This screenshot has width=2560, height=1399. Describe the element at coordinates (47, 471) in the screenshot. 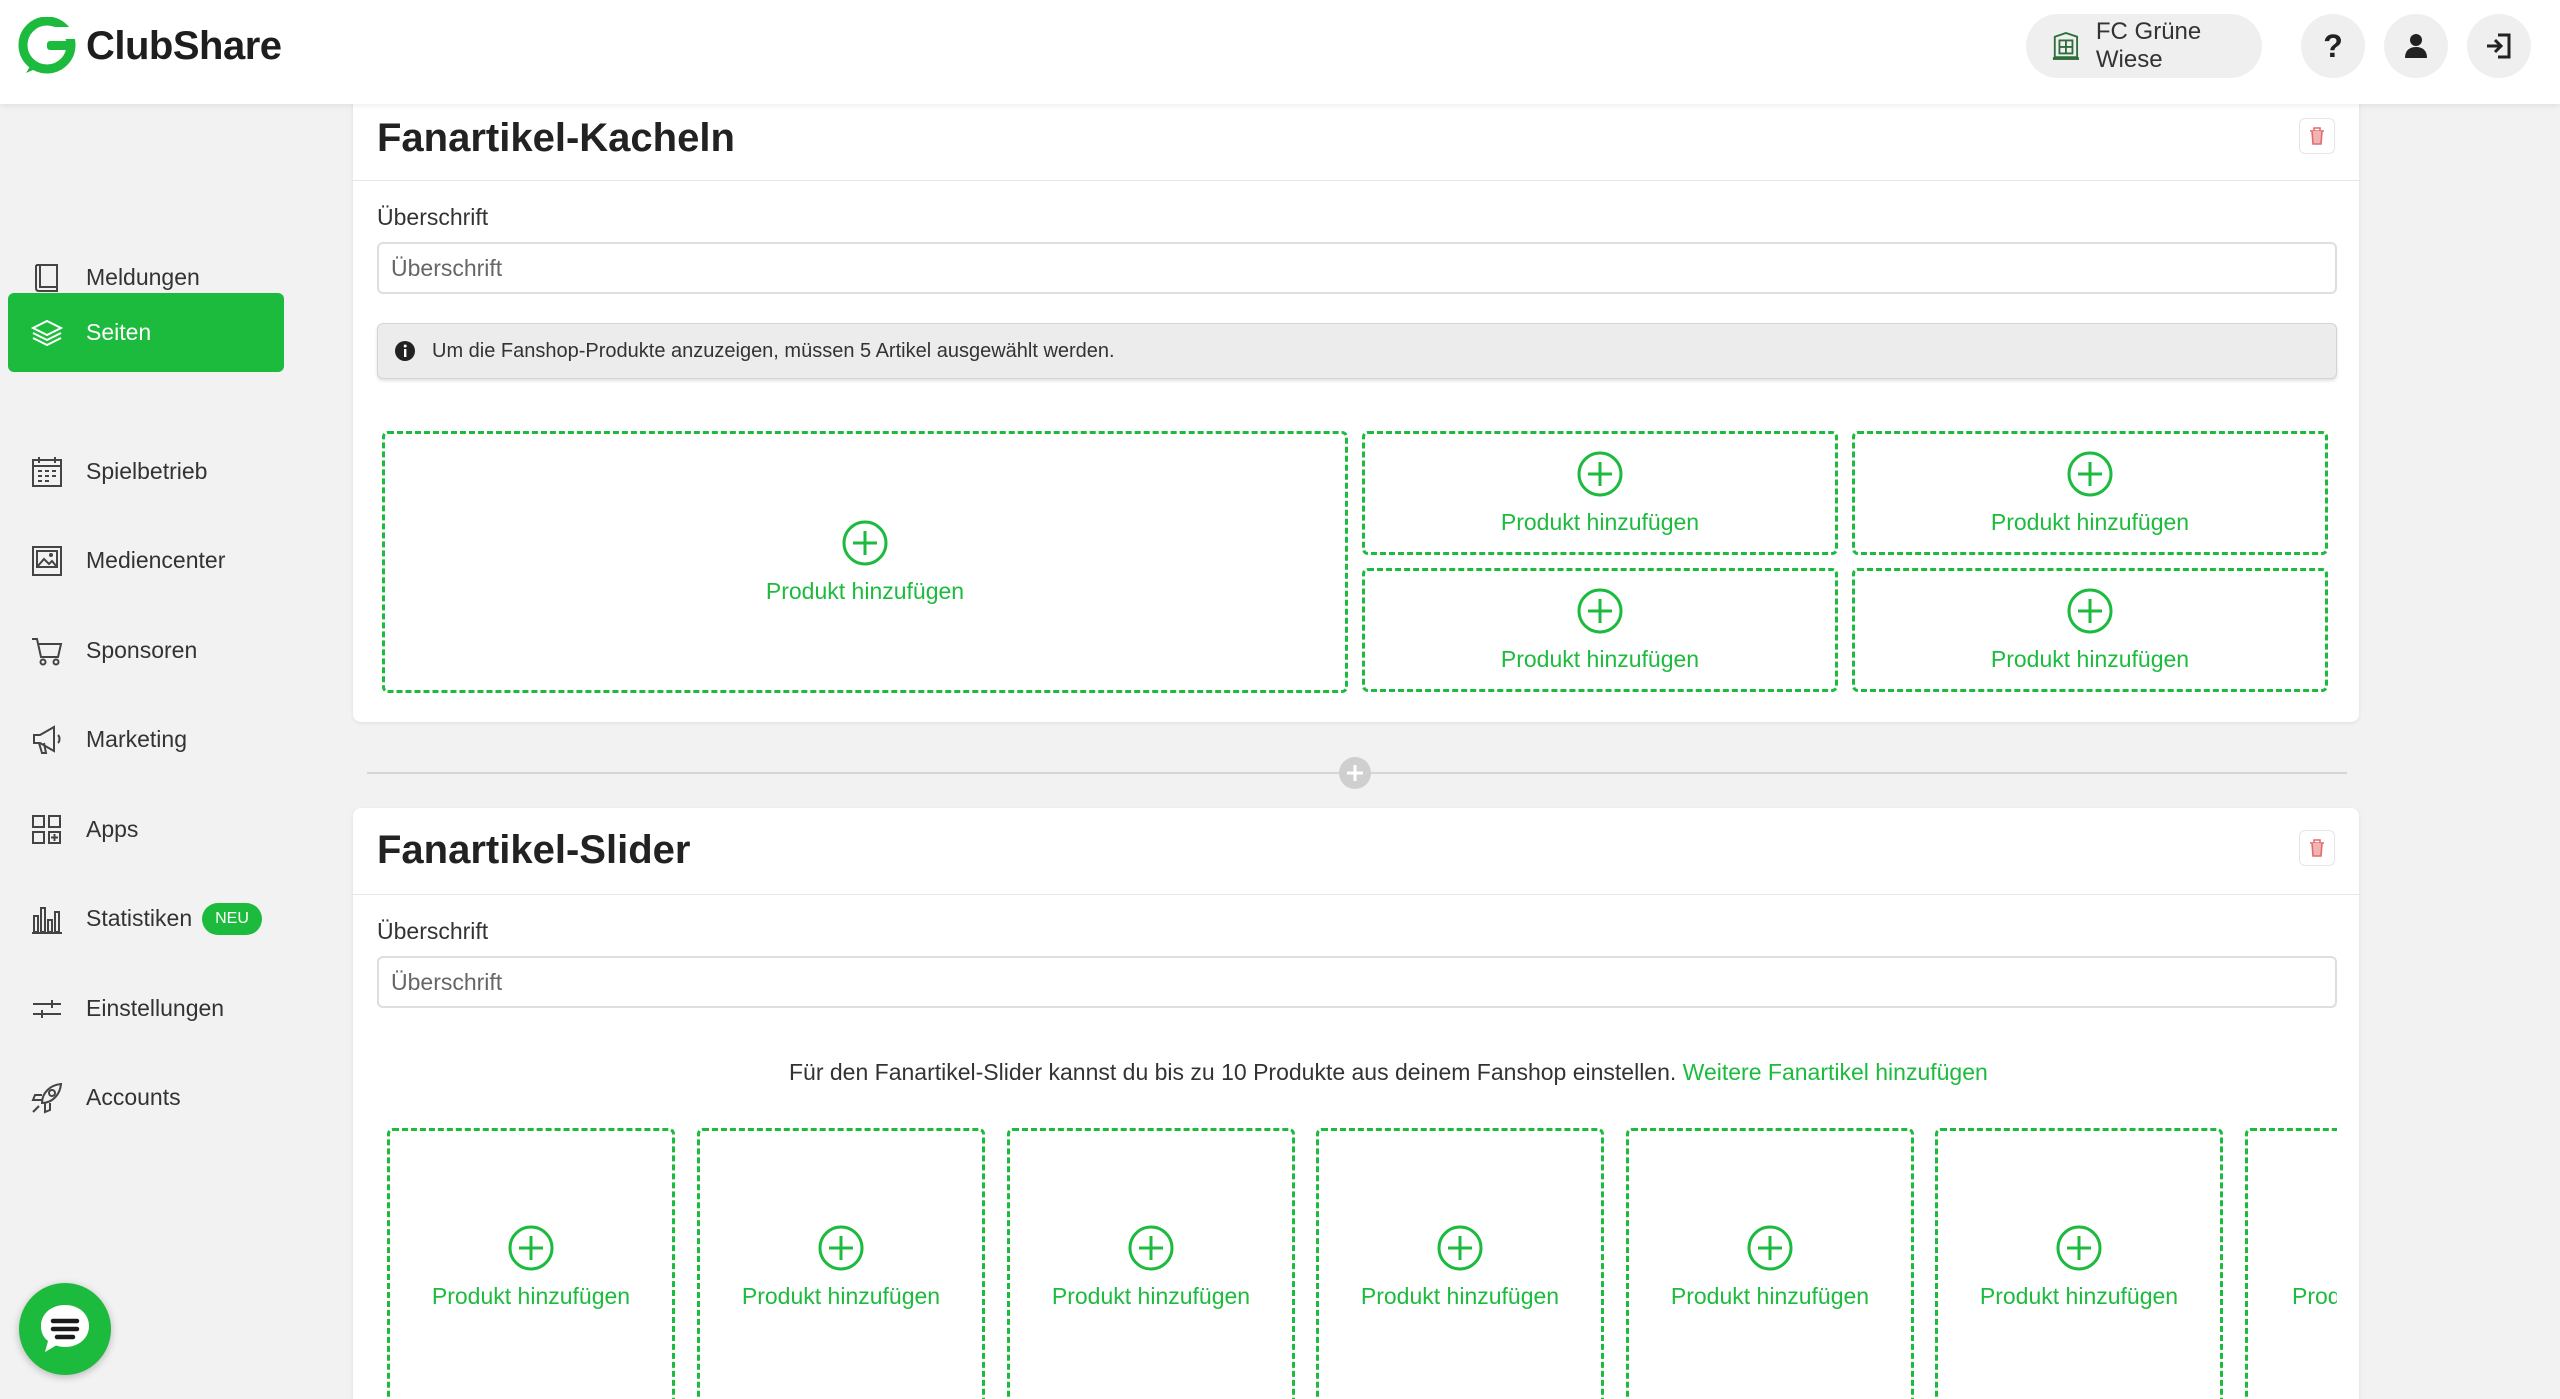

I see `calendar-icon` at that location.